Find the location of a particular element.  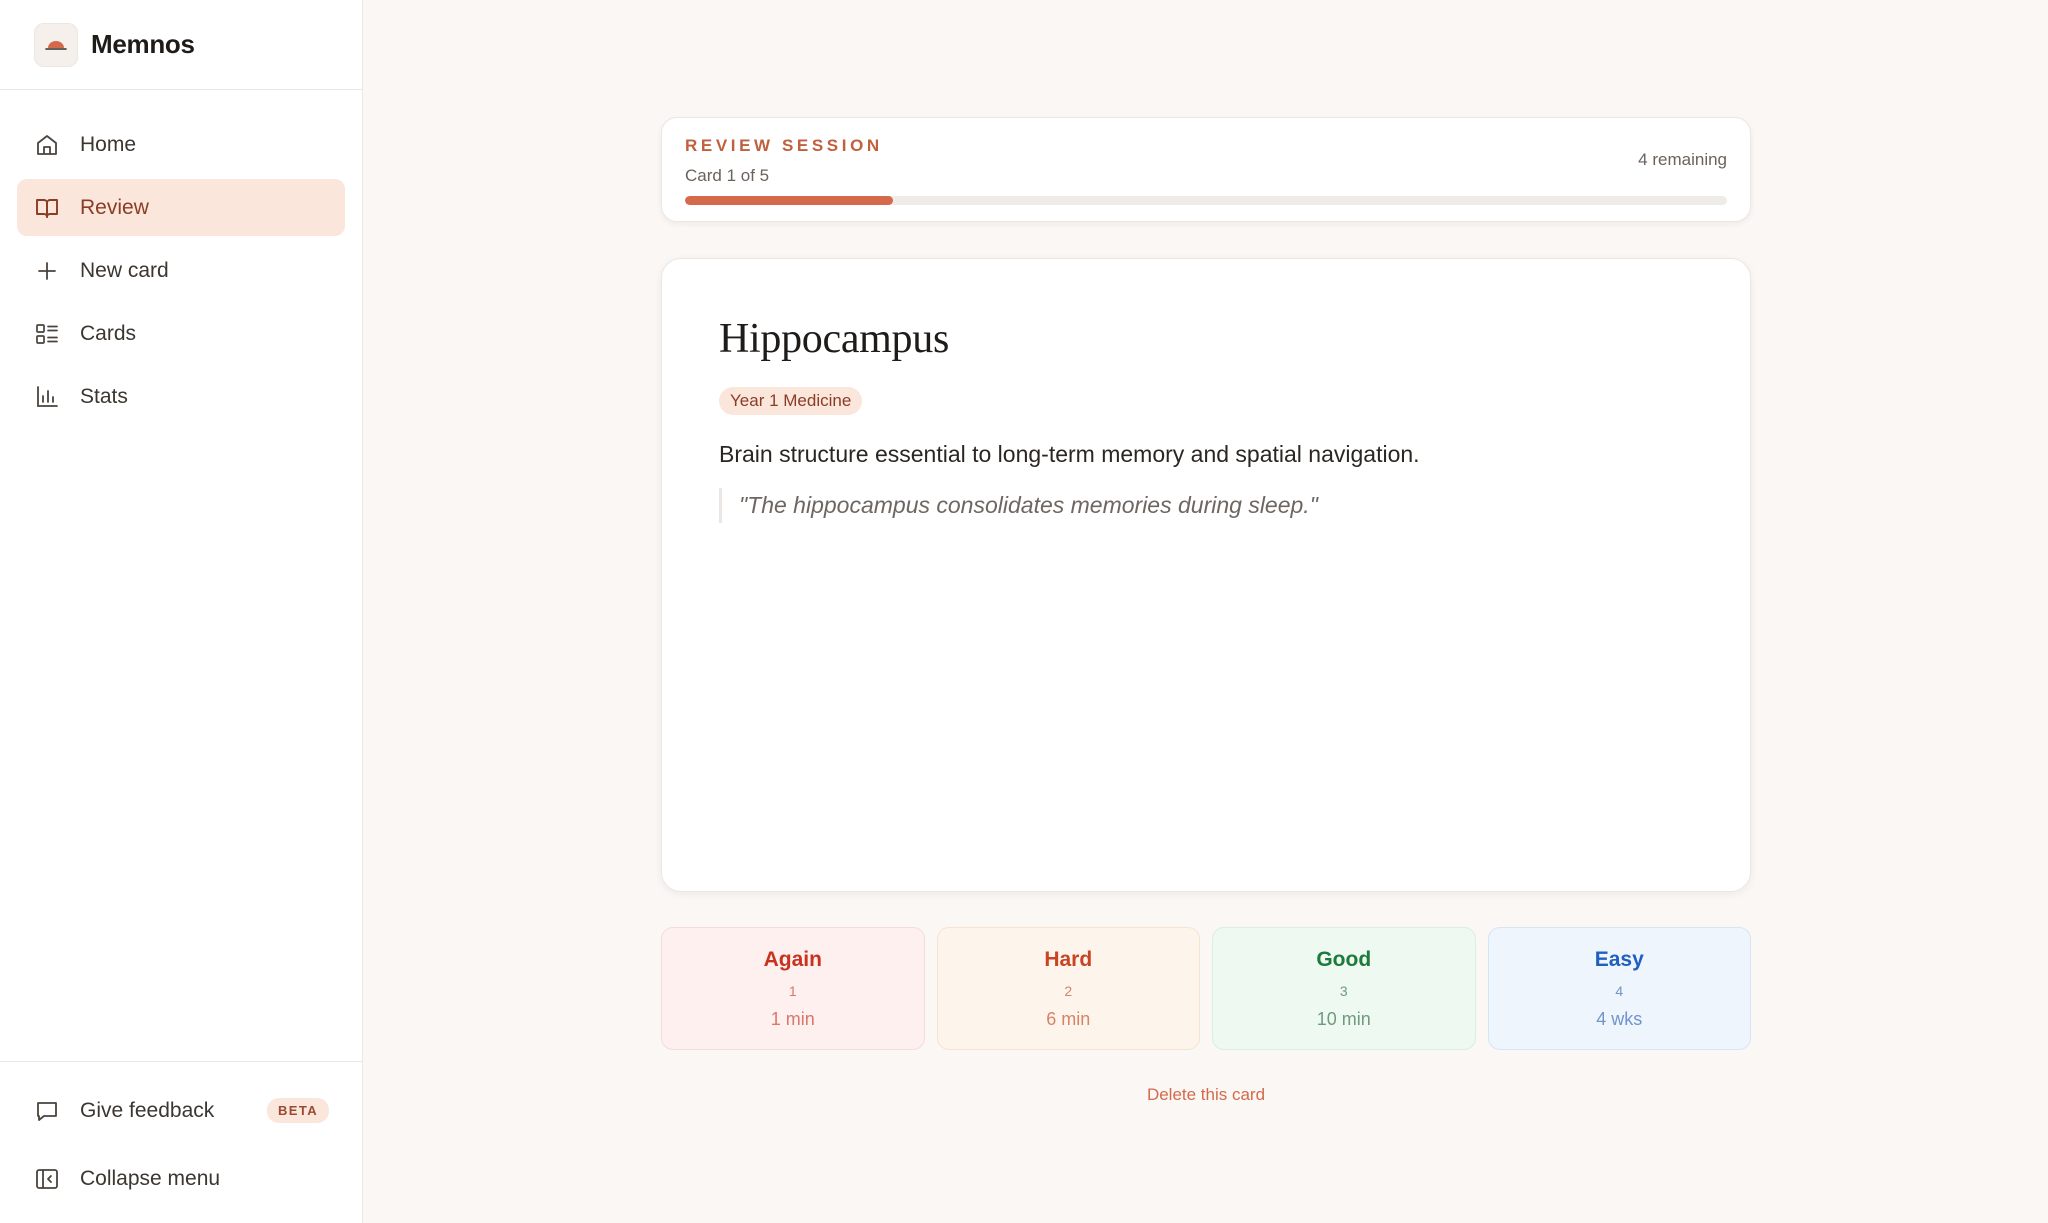

sidebar-item-label: Cards is located at coordinates (108, 333).